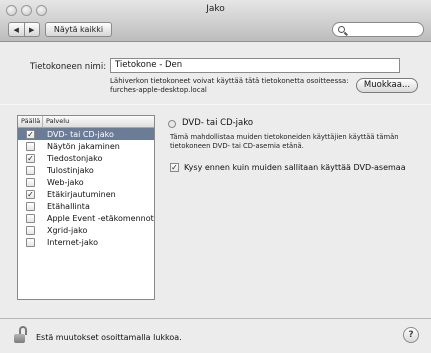  Describe the element at coordinates (86, 182) in the screenshot. I see `service-row-web-sharing: Web-jako` at that location.